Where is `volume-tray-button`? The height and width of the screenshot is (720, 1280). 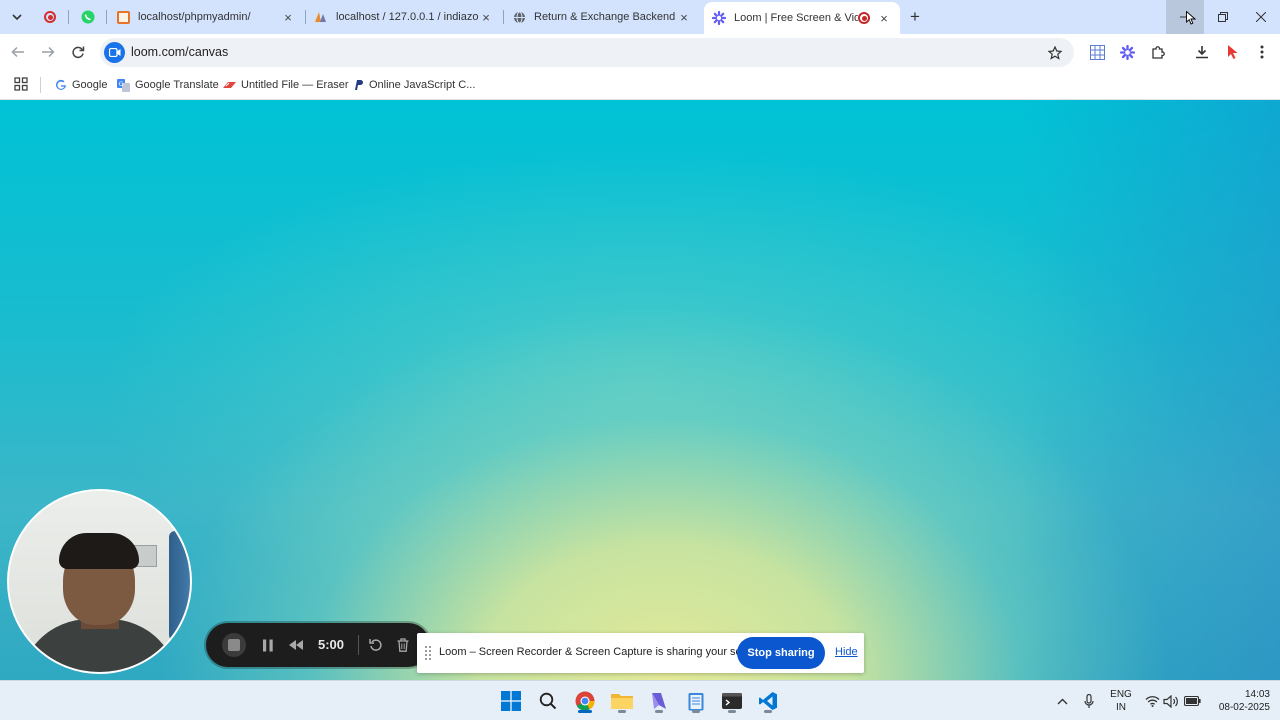 volume-tray-button is located at coordinates (1171, 701).